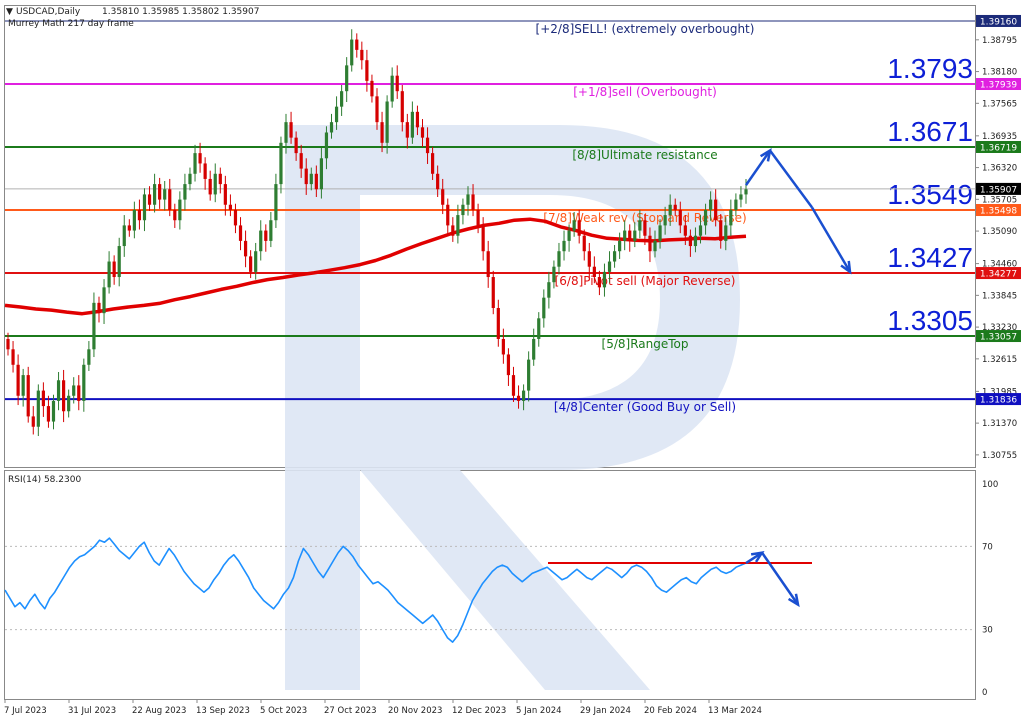 The height and width of the screenshot is (721, 1024). I want to click on murrey-level-value: 1.3549, so click(930, 194).